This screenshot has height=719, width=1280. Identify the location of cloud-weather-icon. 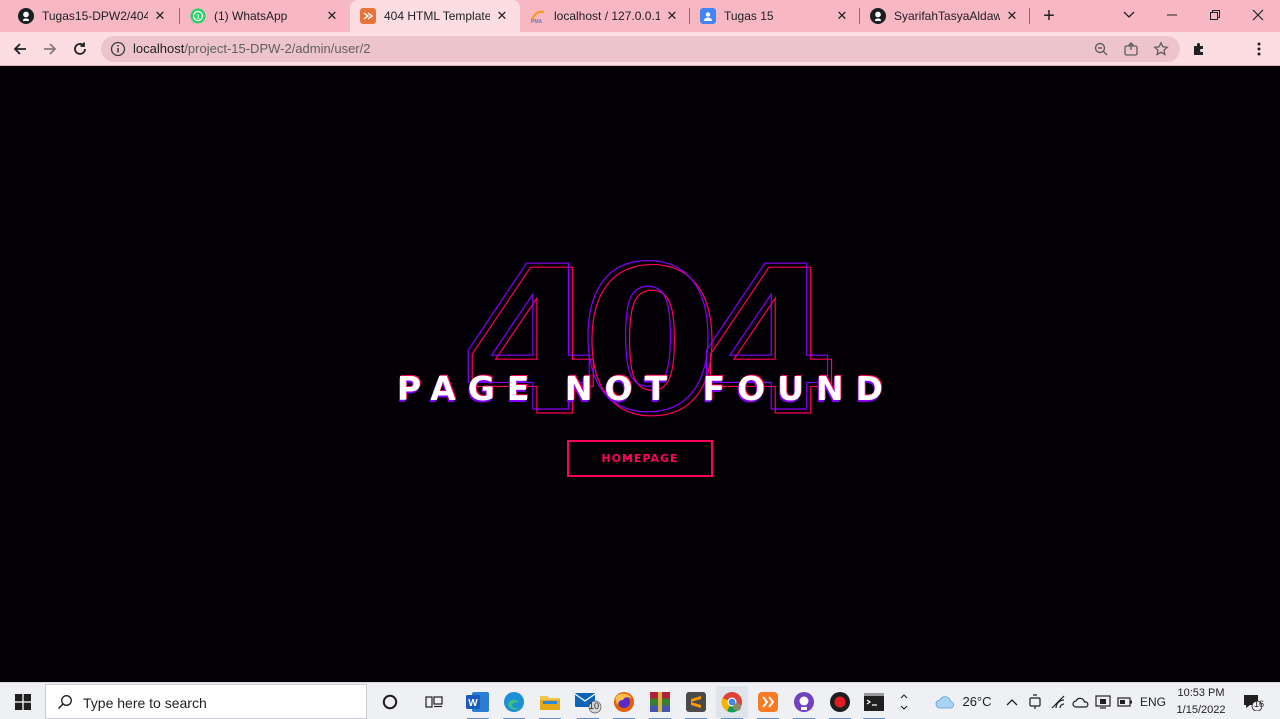
(944, 701).